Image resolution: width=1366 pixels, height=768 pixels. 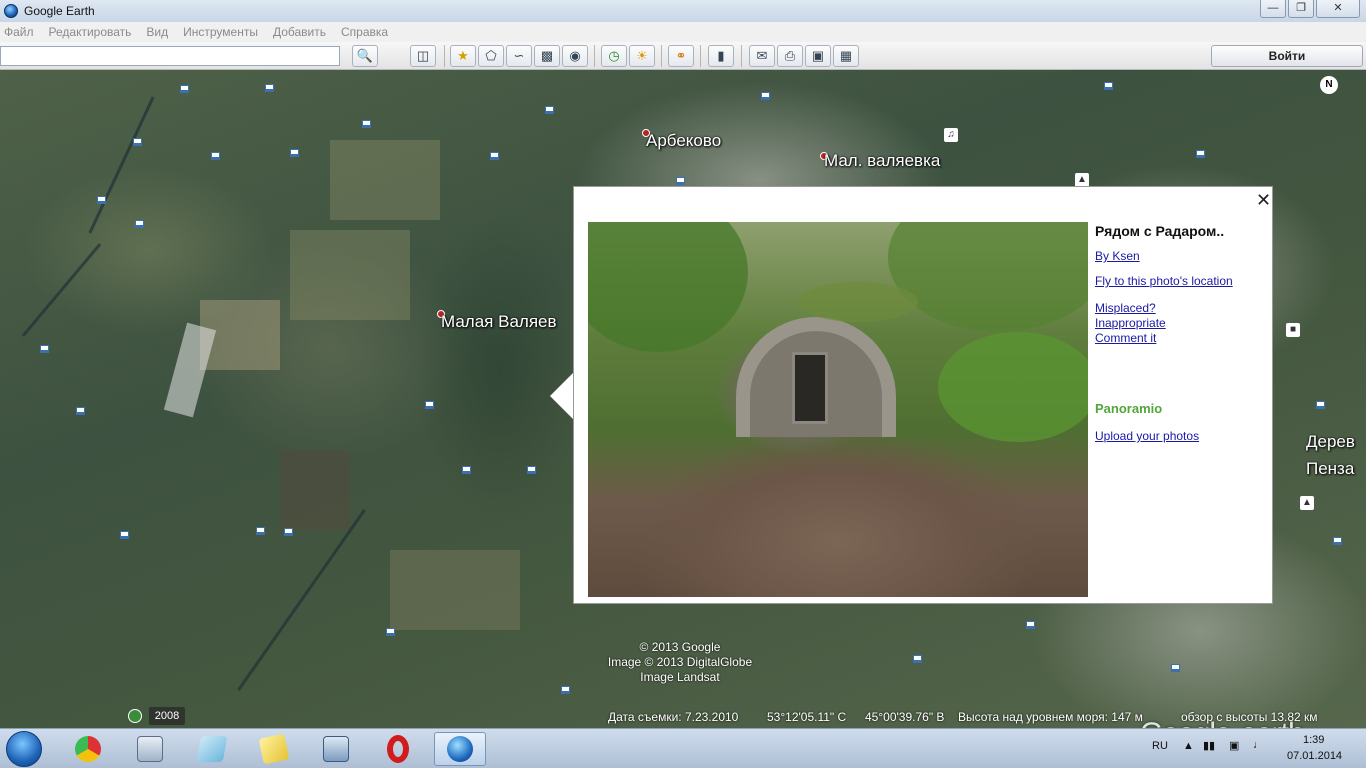 What do you see at coordinates (1050, 717) in the screenshot?
I see `elevation-readout: Высота над уровнем моря: 147 м` at bounding box center [1050, 717].